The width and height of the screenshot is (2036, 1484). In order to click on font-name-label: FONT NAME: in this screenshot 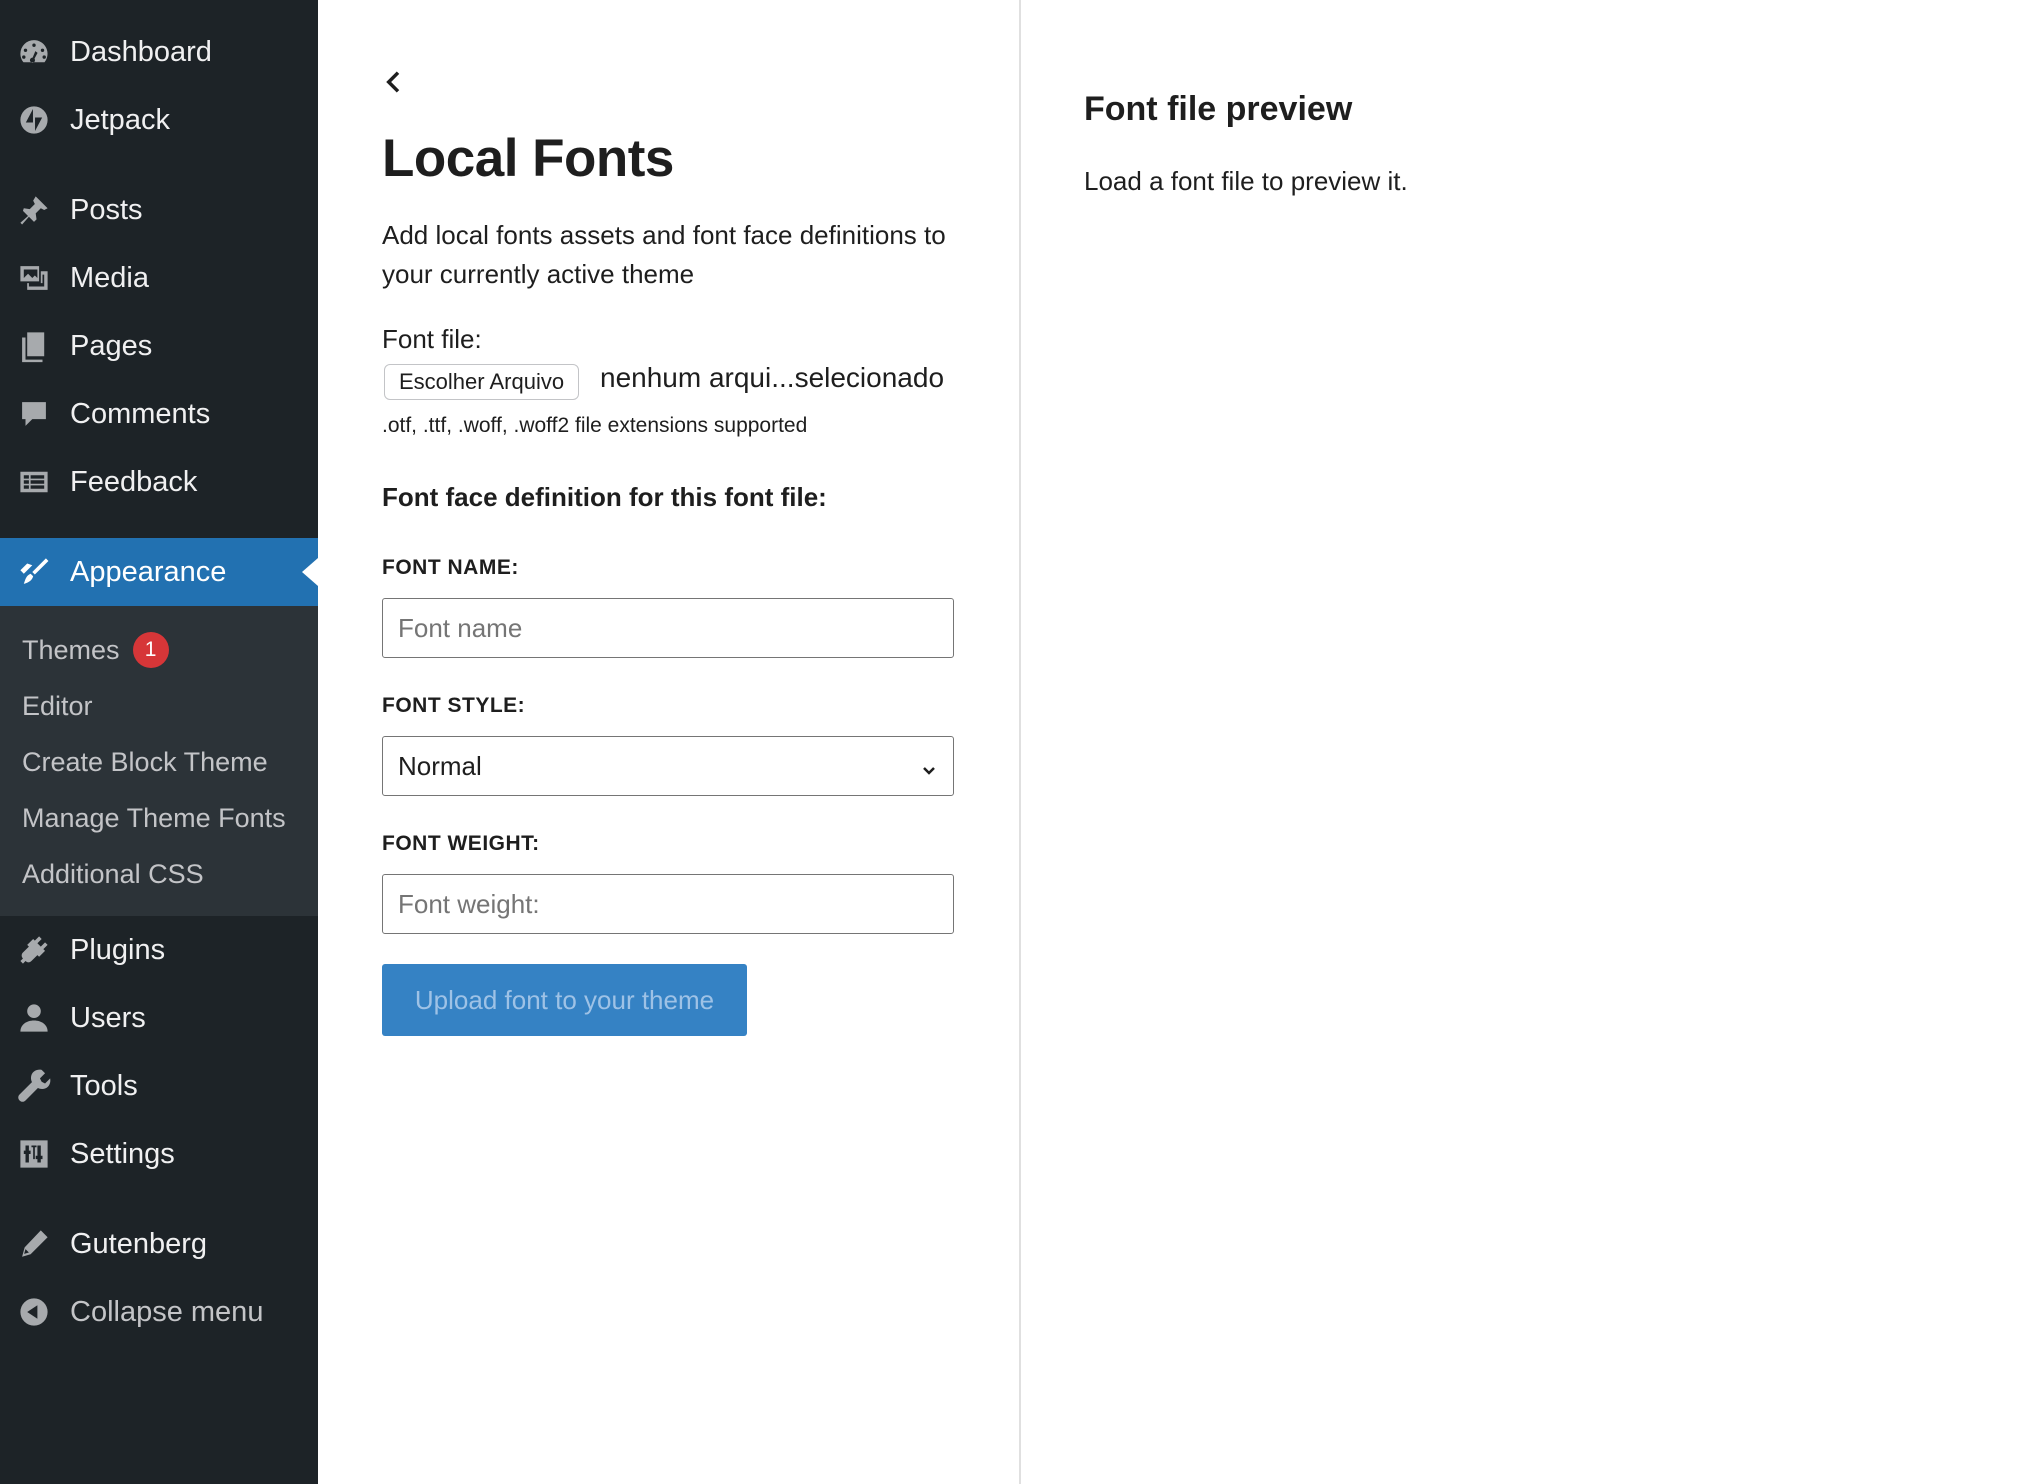, I will do `click(450, 567)`.